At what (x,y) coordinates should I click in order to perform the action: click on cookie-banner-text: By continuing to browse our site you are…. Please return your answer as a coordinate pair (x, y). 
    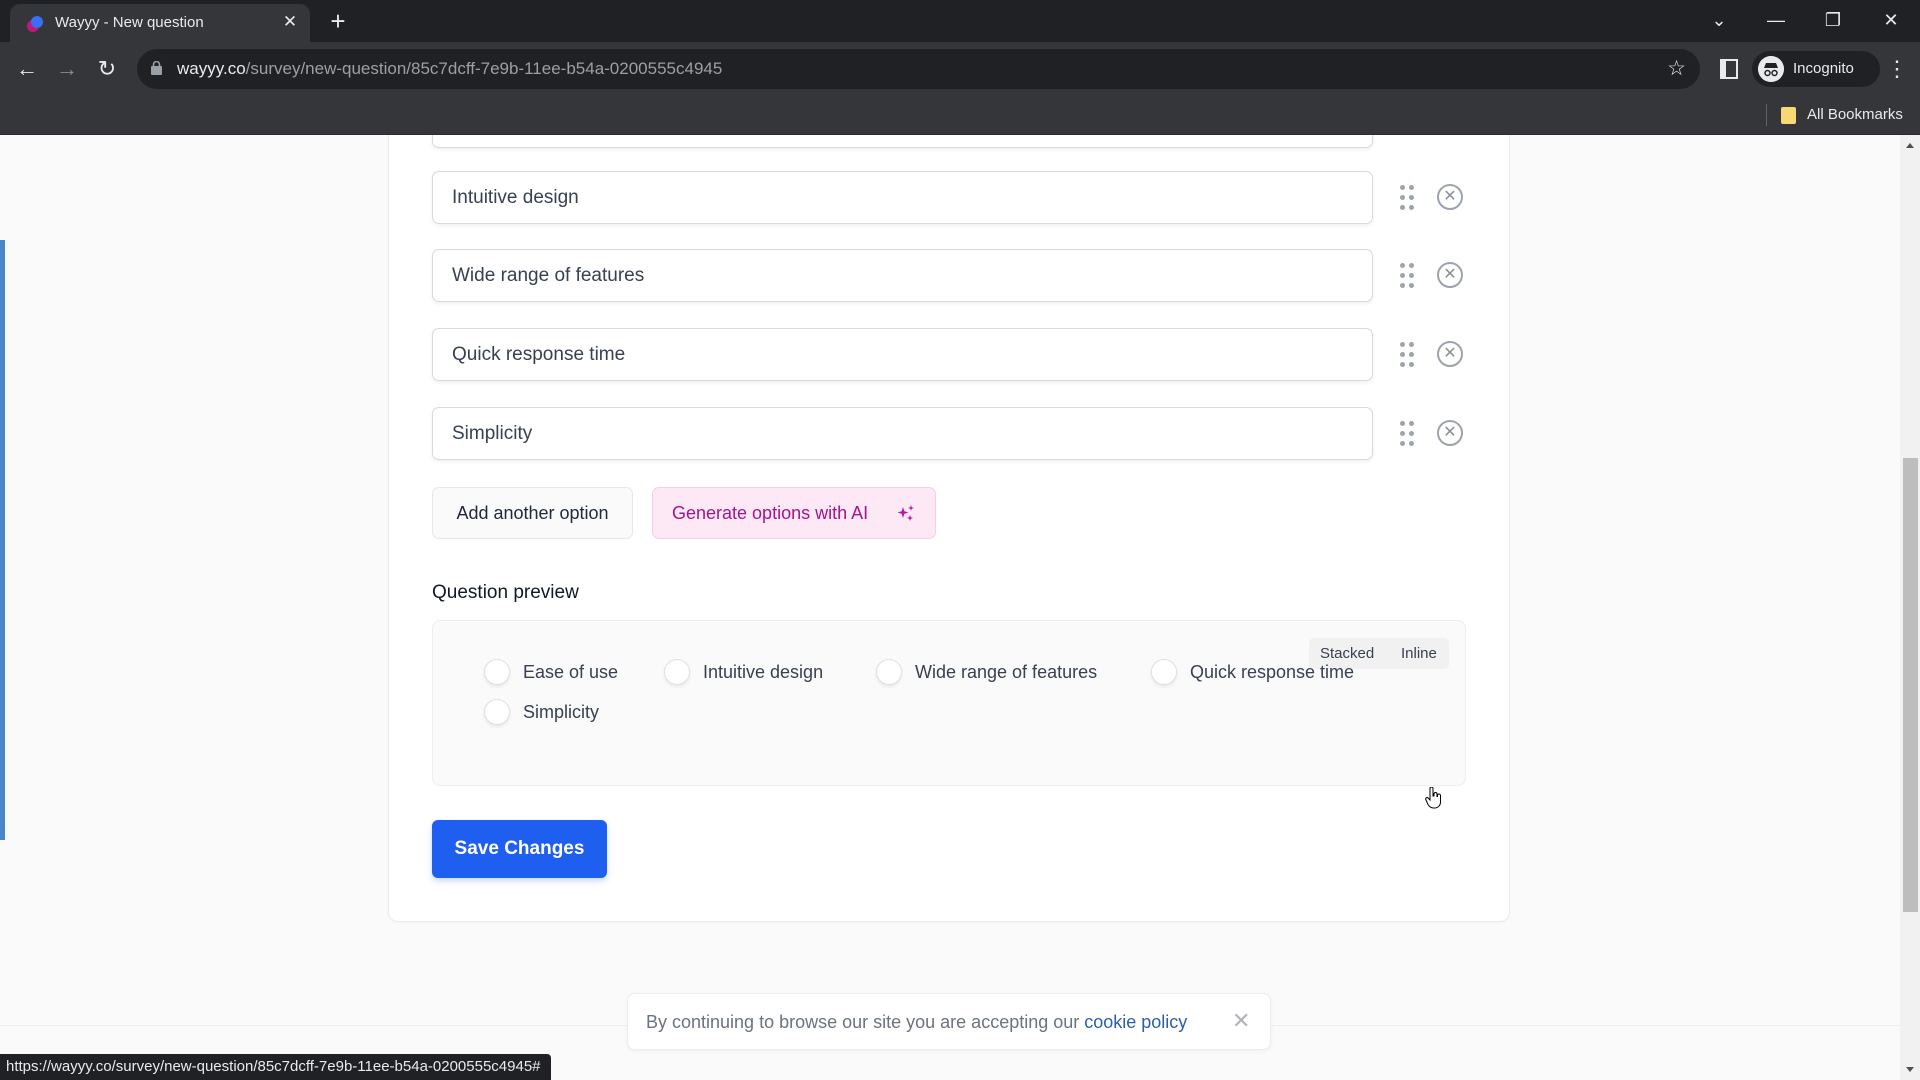
    Looking at the image, I should click on (917, 1022).